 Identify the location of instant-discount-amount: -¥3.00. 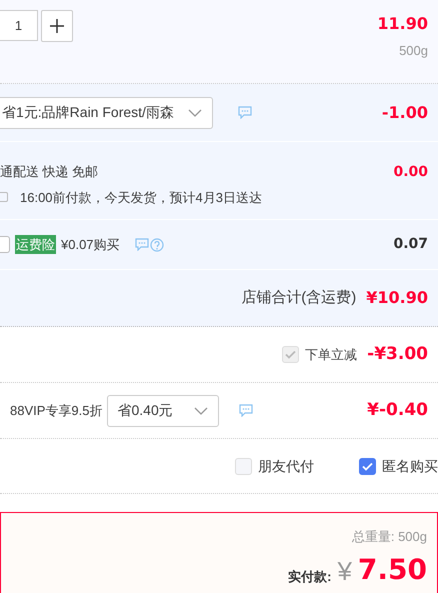
(397, 354).